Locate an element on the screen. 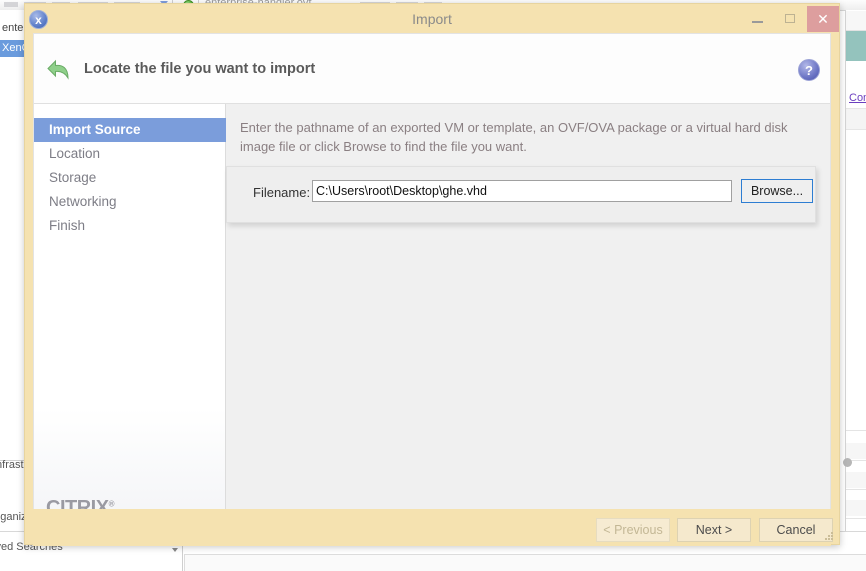 This screenshot has height=571, width=866. dialog-header: Locate the file you want to import ? is located at coordinates (432, 69).